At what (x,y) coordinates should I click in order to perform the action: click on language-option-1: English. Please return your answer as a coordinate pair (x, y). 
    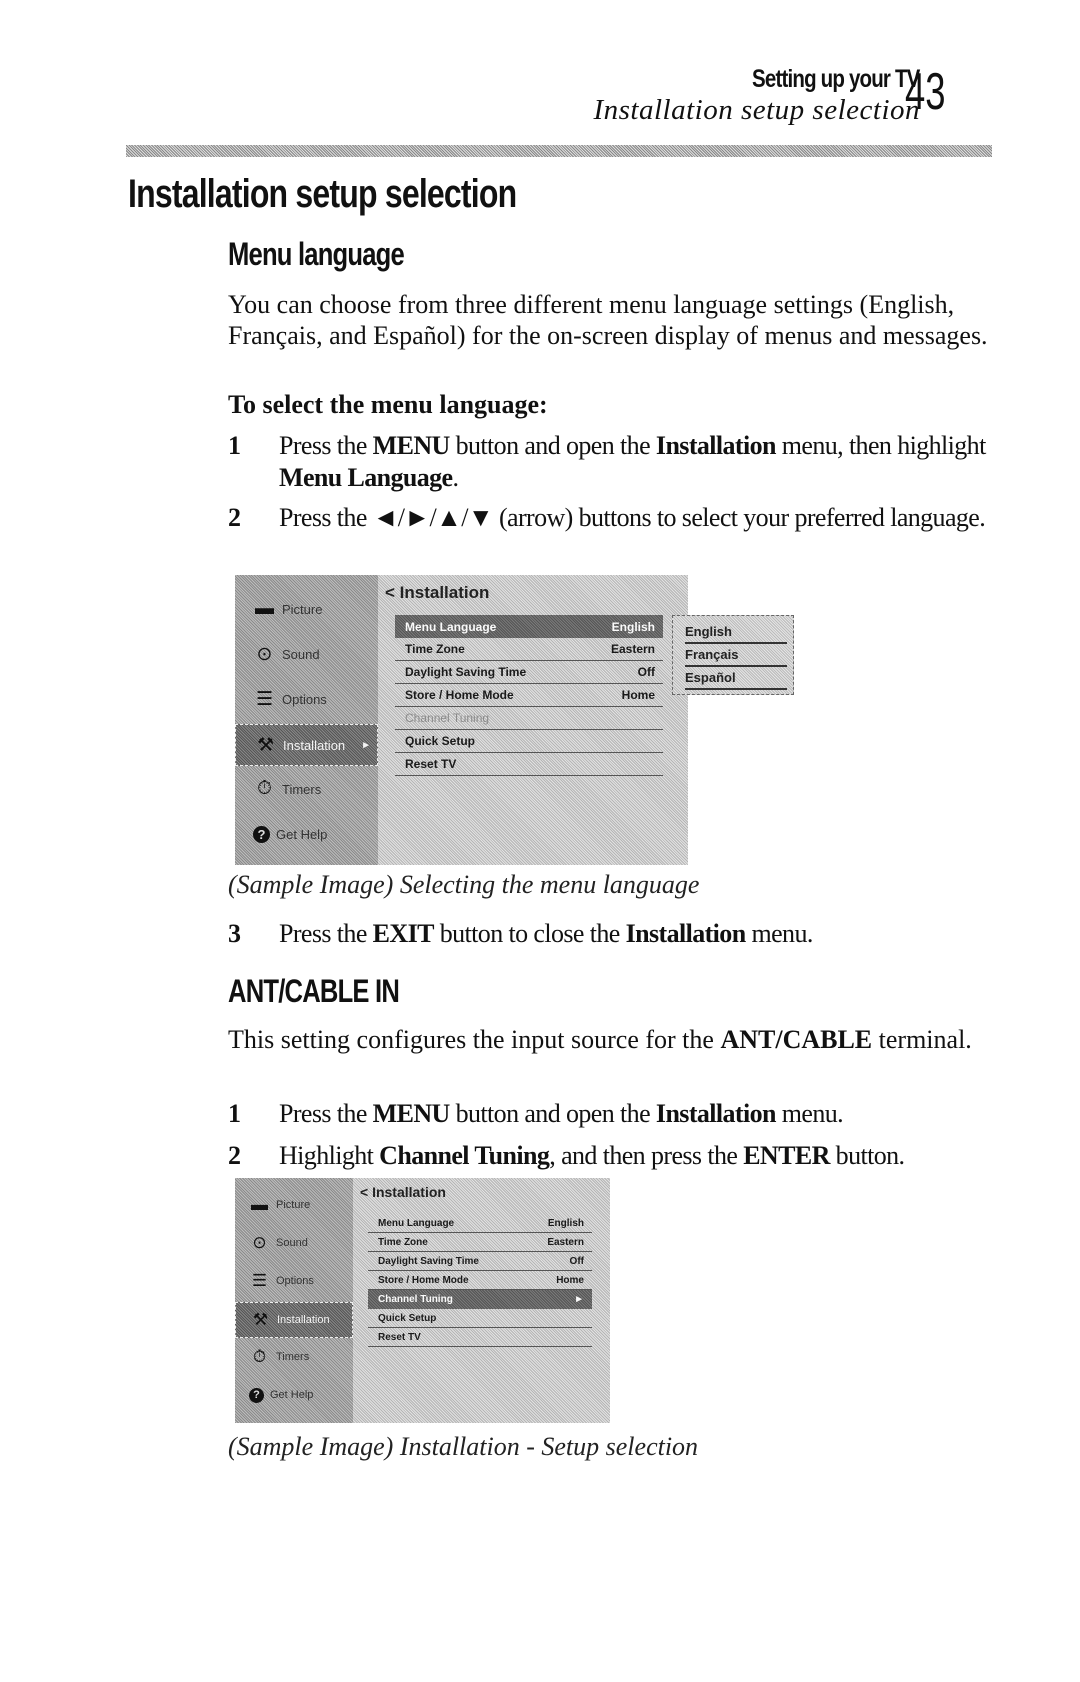
    Looking at the image, I should click on (736, 633).